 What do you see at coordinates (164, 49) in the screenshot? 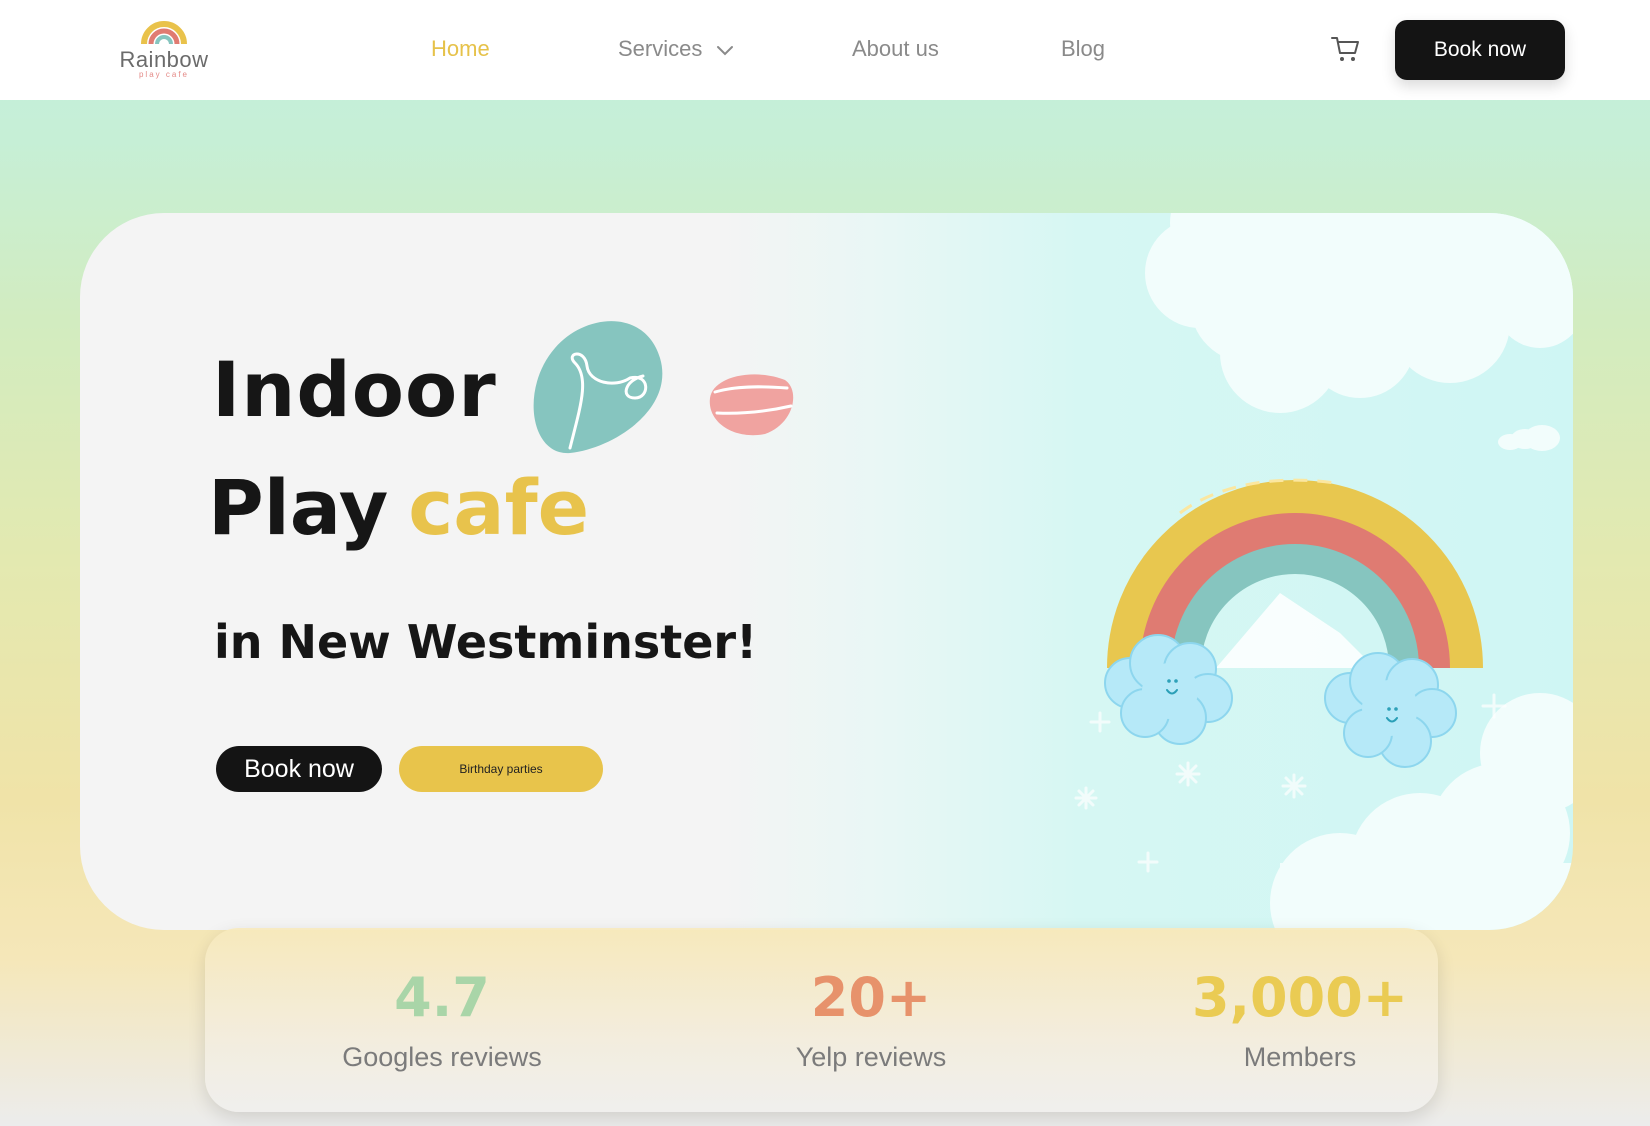
I see `brand-logo: Rainbow play cafe` at bounding box center [164, 49].